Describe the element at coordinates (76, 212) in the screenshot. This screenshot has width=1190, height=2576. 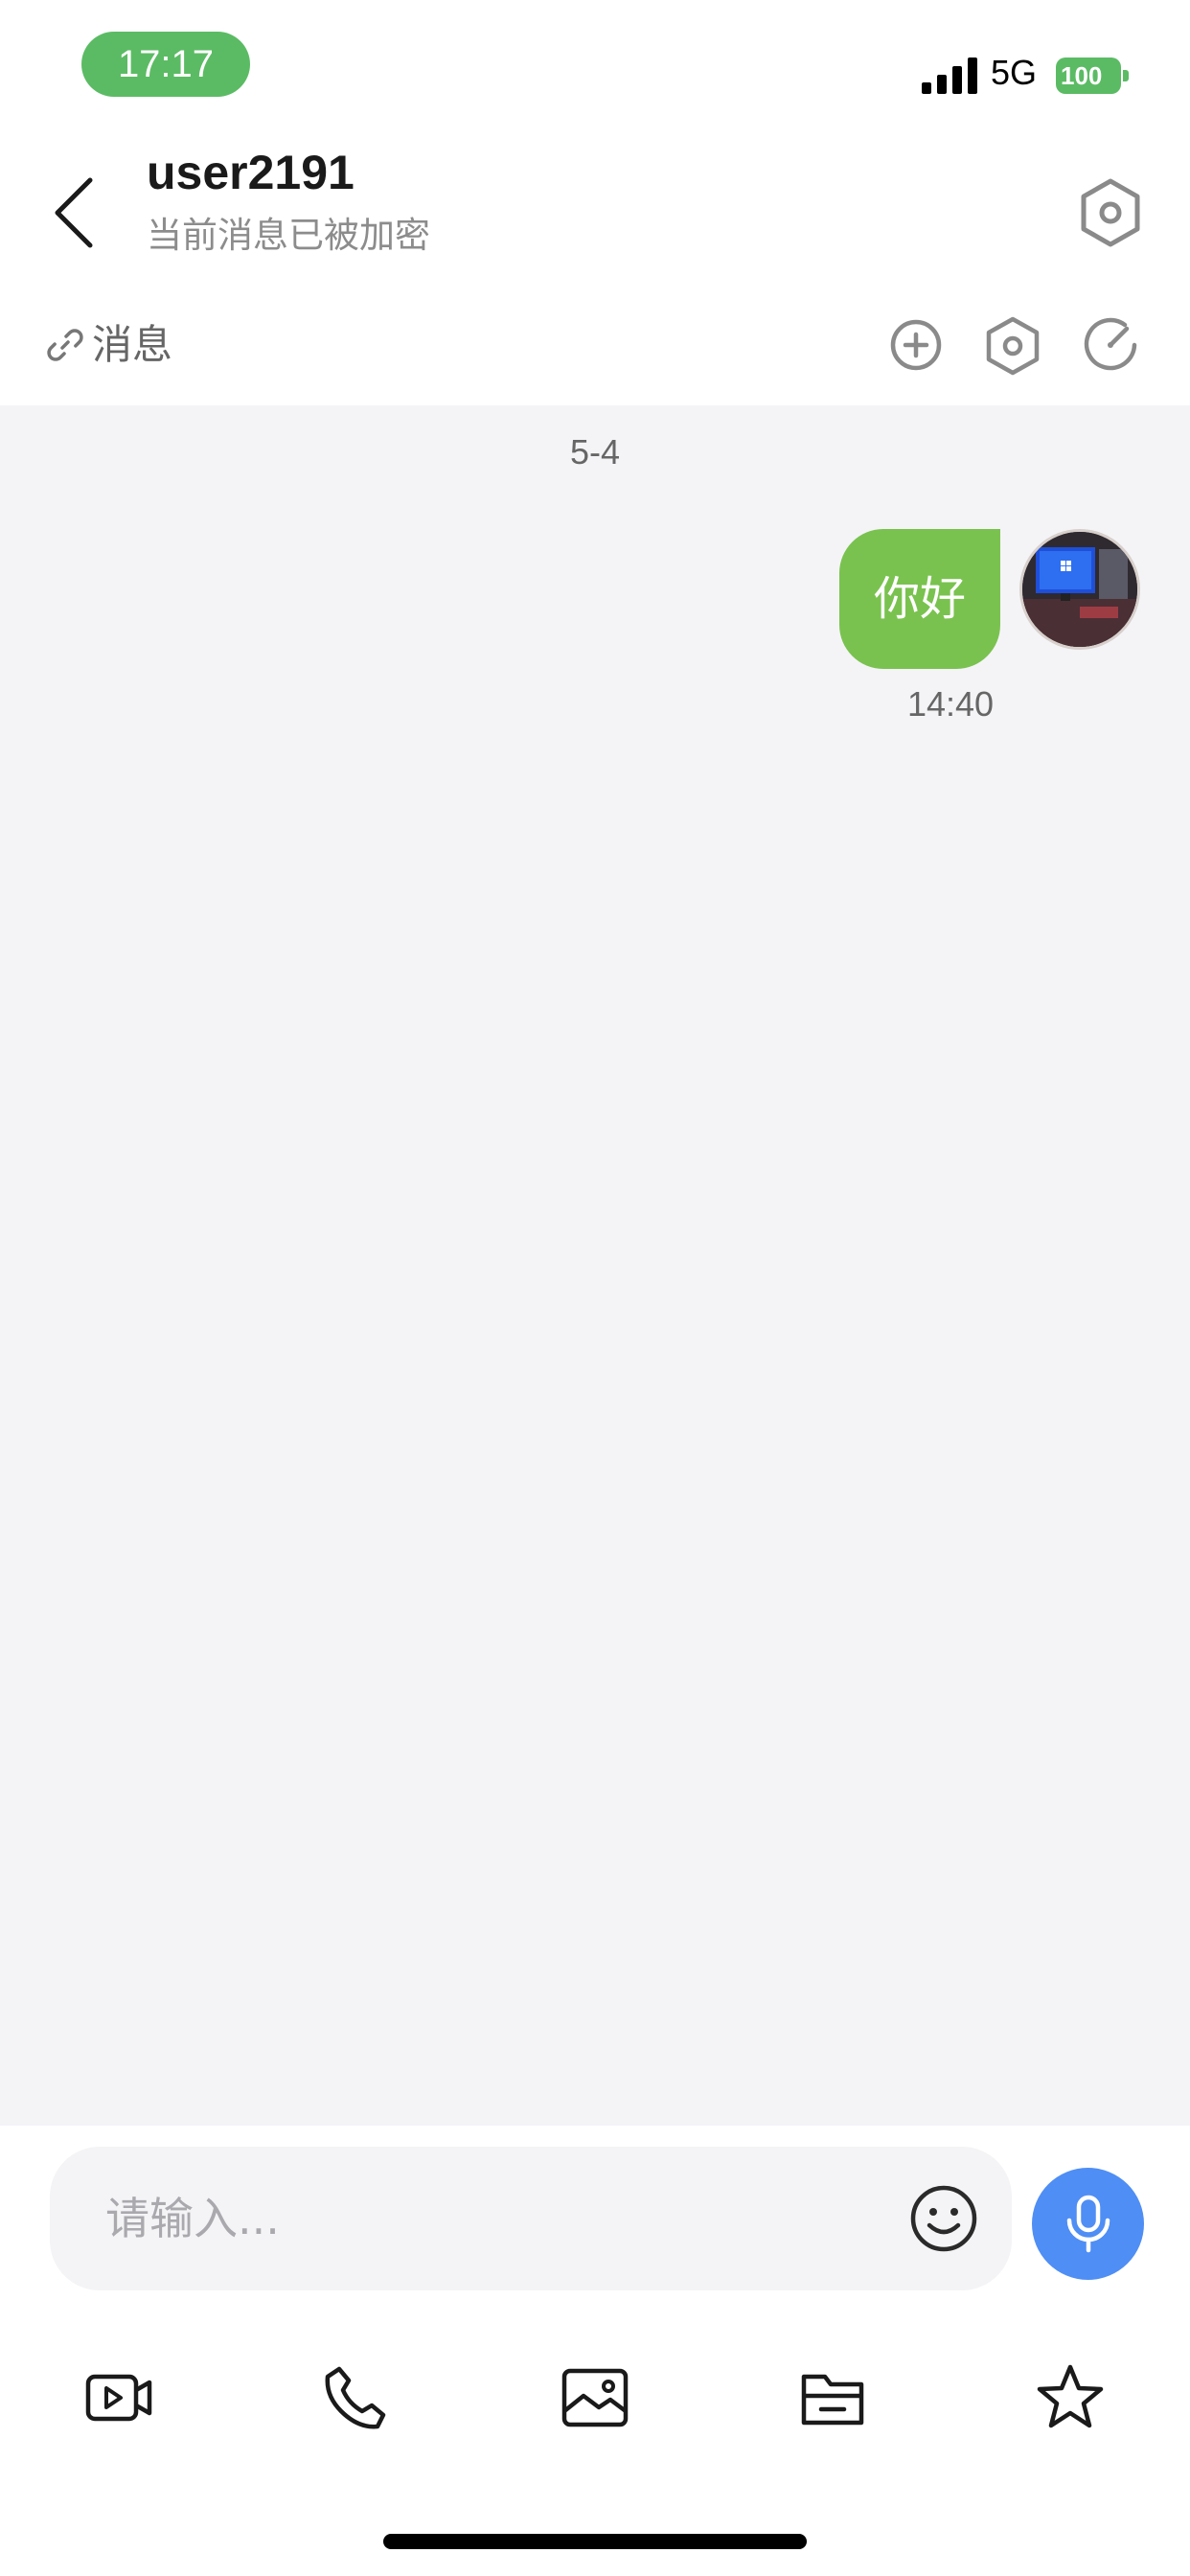
I see `chevron-left-icon` at that location.